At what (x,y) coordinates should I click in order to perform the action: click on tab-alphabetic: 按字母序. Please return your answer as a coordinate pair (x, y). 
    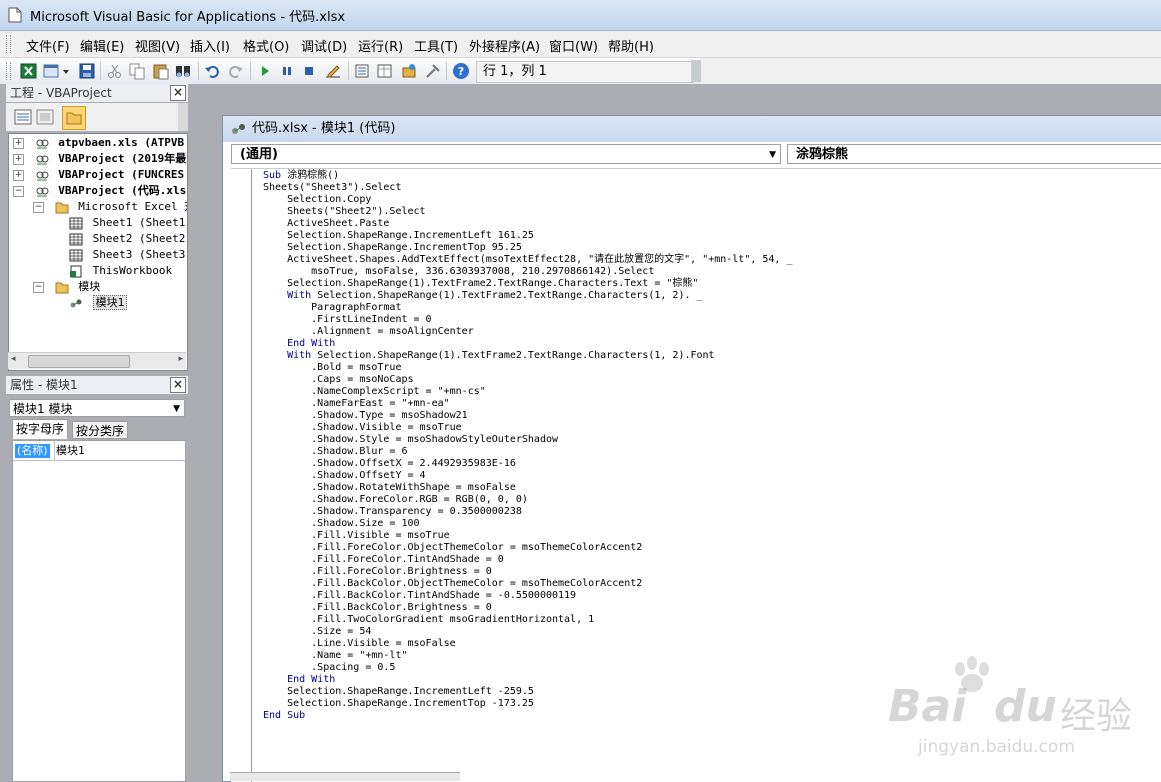
    Looking at the image, I should click on (40, 429).